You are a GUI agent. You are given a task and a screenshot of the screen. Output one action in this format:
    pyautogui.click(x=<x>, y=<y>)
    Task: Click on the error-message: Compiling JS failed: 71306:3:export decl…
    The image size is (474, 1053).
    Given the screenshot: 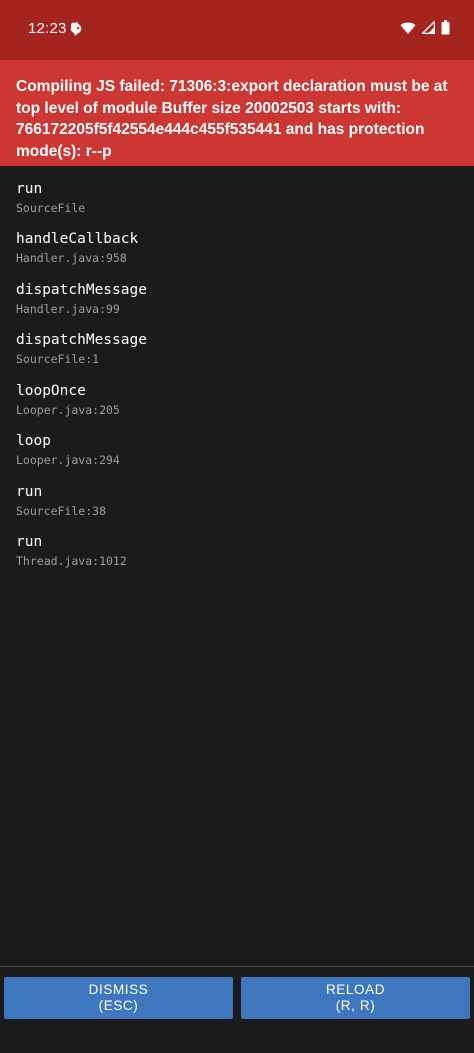 What is the action you would take?
    pyautogui.click(x=232, y=119)
    